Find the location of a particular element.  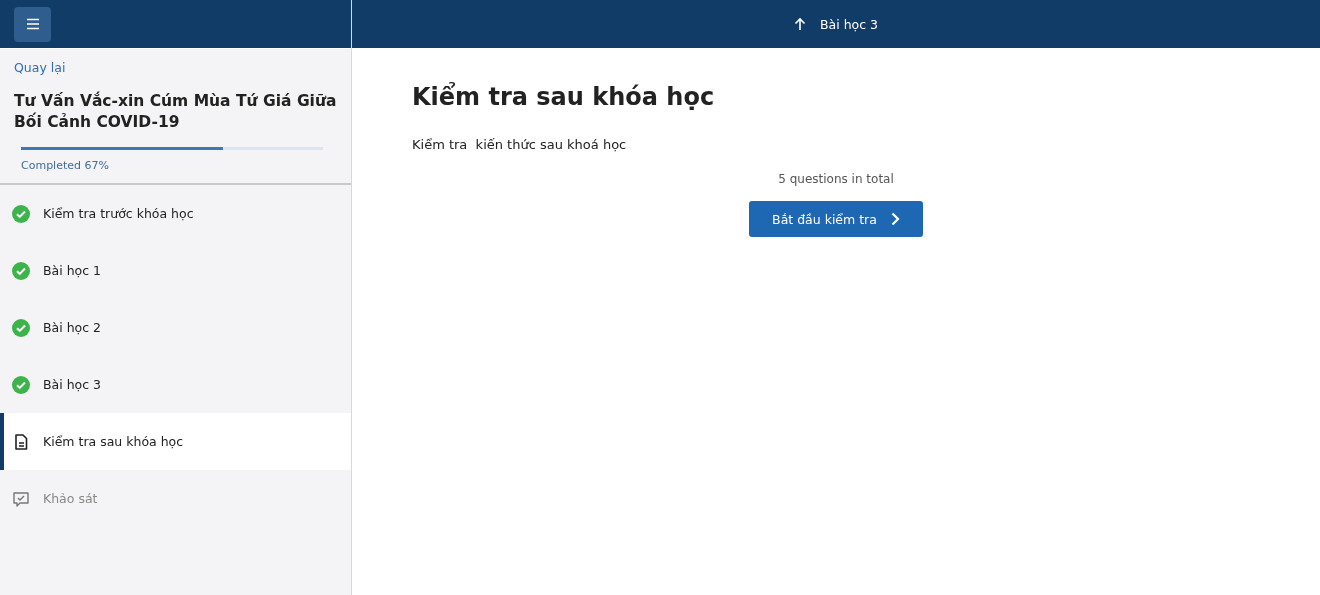

lesson-item: Bài học 2 is located at coordinates (175, 327).